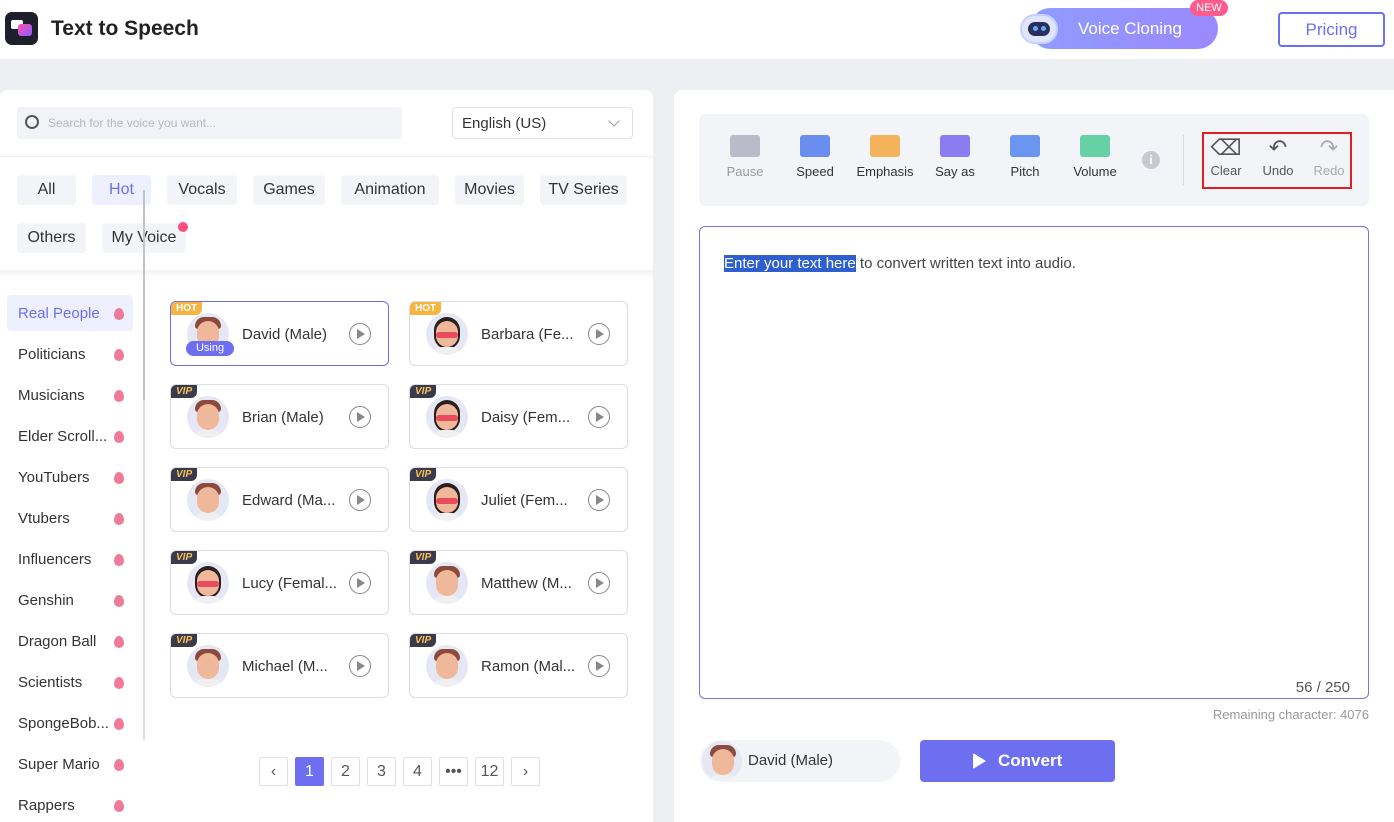 The image size is (1394, 822). Describe the element at coordinates (1025, 146) in the screenshot. I see `pitch-icon` at that location.